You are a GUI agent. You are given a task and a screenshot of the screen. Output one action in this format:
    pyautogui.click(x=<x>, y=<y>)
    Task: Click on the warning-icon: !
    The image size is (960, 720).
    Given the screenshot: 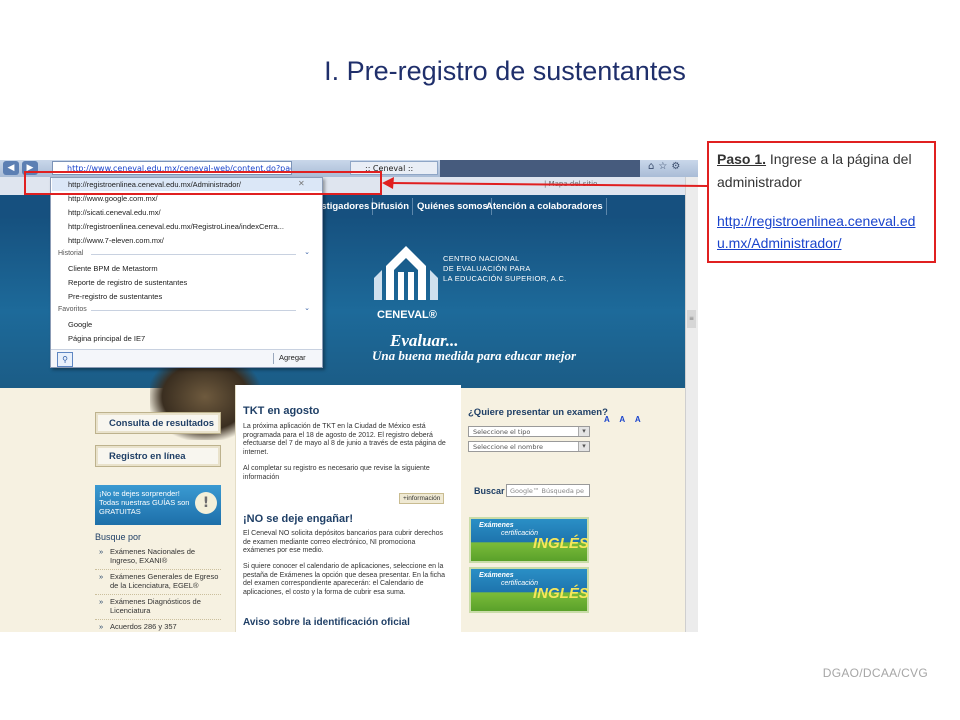 What is the action you would take?
    pyautogui.click(x=206, y=503)
    